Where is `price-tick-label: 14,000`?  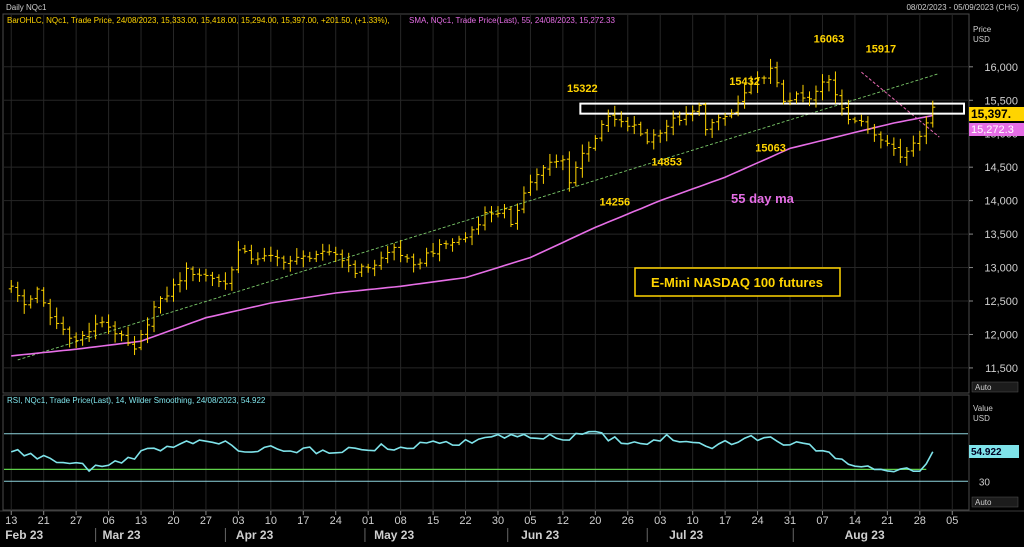
price-tick-label: 14,000 is located at coordinates (1001, 202).